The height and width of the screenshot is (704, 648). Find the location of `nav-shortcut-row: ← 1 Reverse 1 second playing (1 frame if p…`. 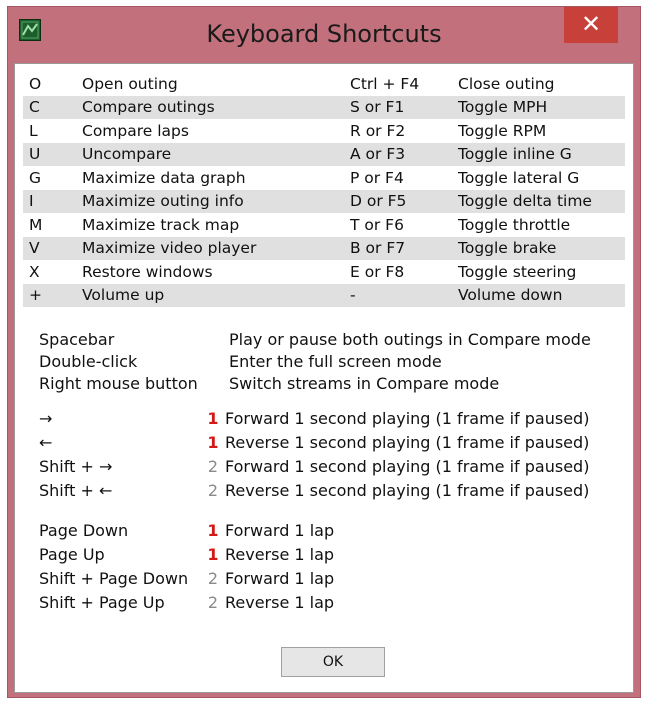

nav-shortcut-row: ← 1 Reverse 1 second playing (1 frame if p… is located at coordinates (314, 443).